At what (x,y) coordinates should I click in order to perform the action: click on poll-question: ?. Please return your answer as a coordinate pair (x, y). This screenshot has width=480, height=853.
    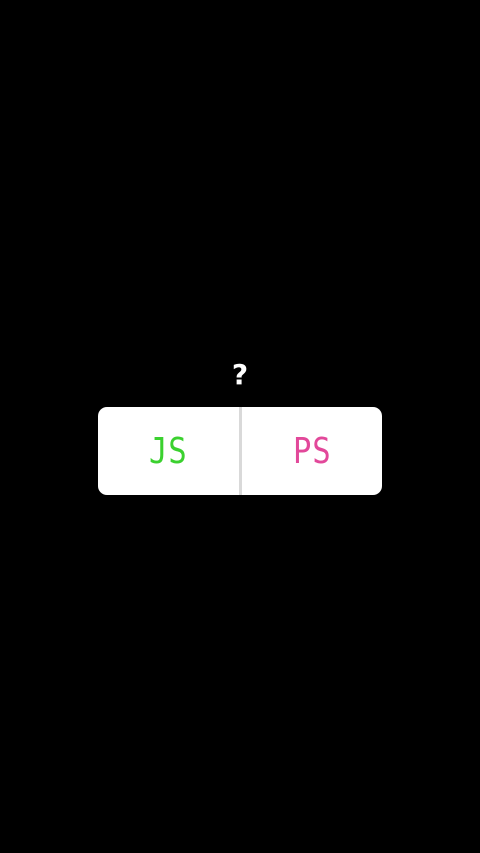
    Looking at the image, I should click on (240, 374).